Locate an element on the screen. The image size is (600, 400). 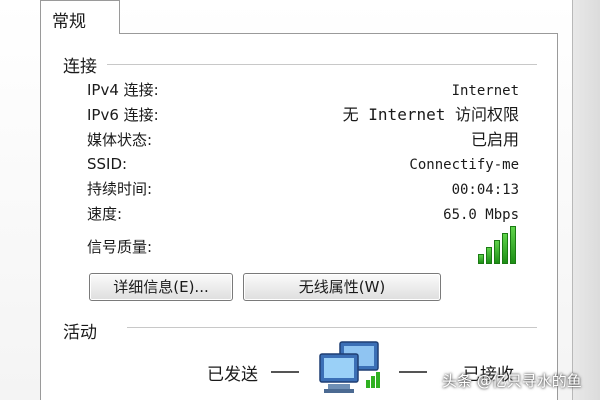
network-computers-icon is located at coordinates (349, 367).